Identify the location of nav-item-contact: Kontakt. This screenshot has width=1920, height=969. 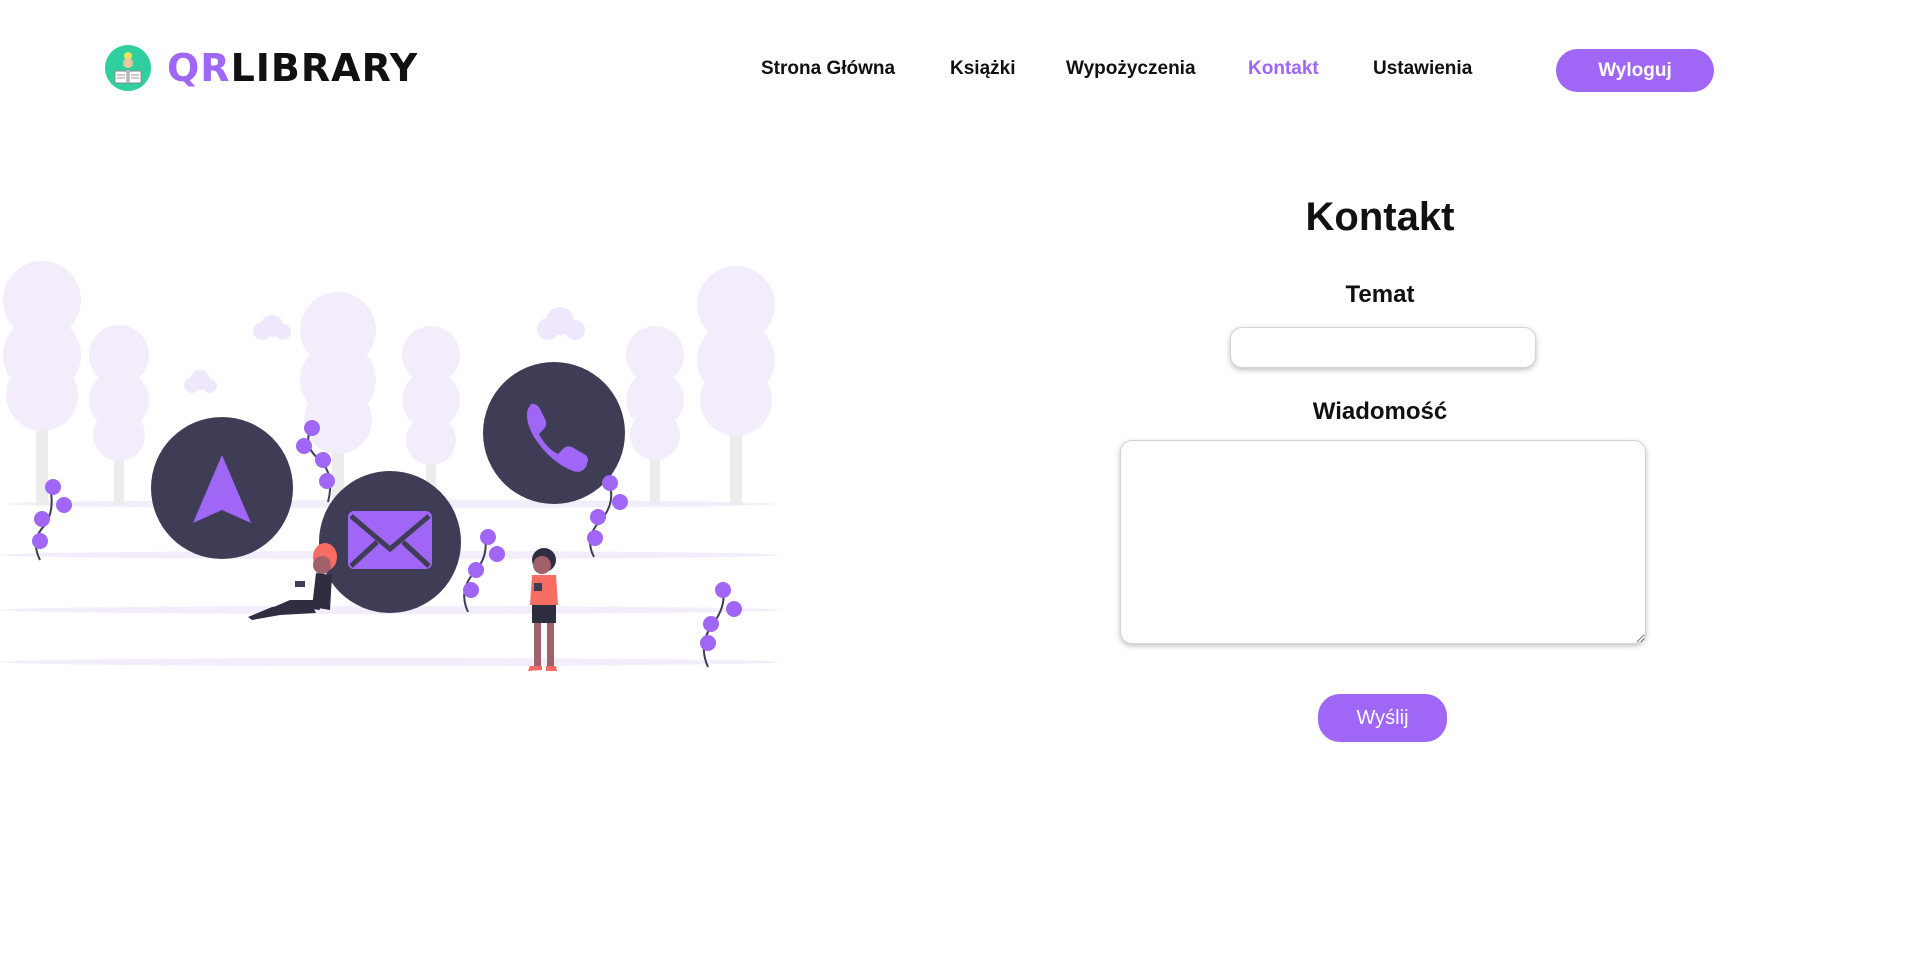
(1283, 69).